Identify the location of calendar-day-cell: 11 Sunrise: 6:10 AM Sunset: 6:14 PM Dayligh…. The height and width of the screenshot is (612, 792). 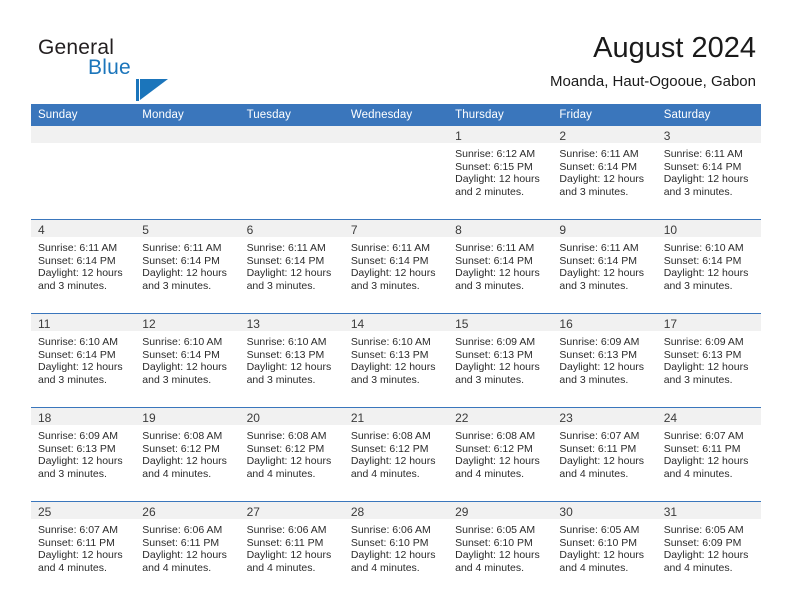
(83, 360).